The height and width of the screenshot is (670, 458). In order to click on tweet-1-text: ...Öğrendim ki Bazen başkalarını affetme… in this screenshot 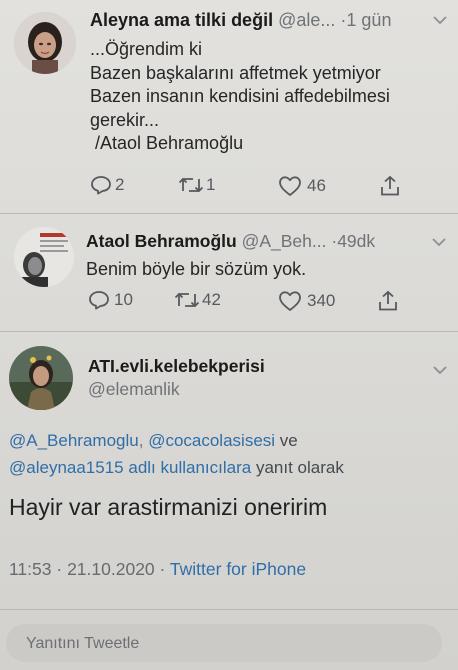, I will do `click(270, 97)`.